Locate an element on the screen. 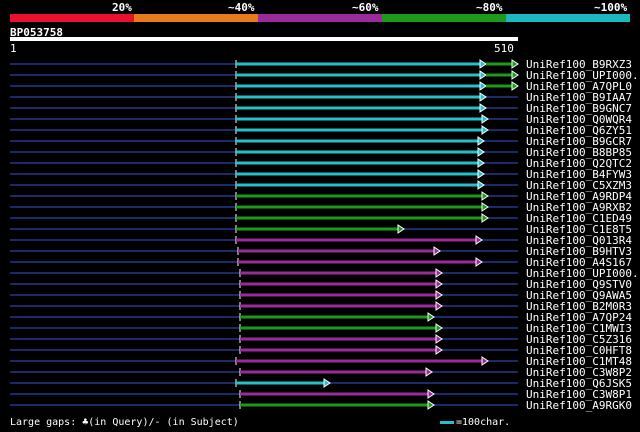 Image resolution: width=640 pixels, height=432 pixels. hit-label: UniRef100_A9RGK0 is located at coordinates (579, 405).